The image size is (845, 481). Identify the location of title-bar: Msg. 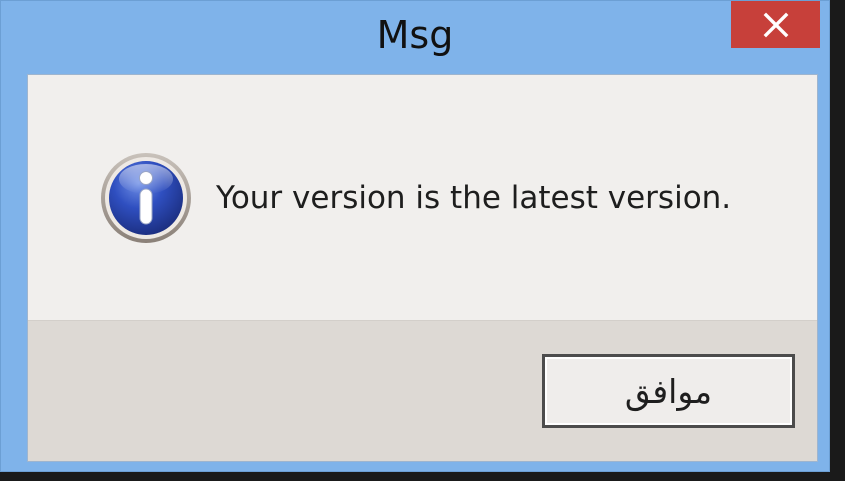
(415, 37).